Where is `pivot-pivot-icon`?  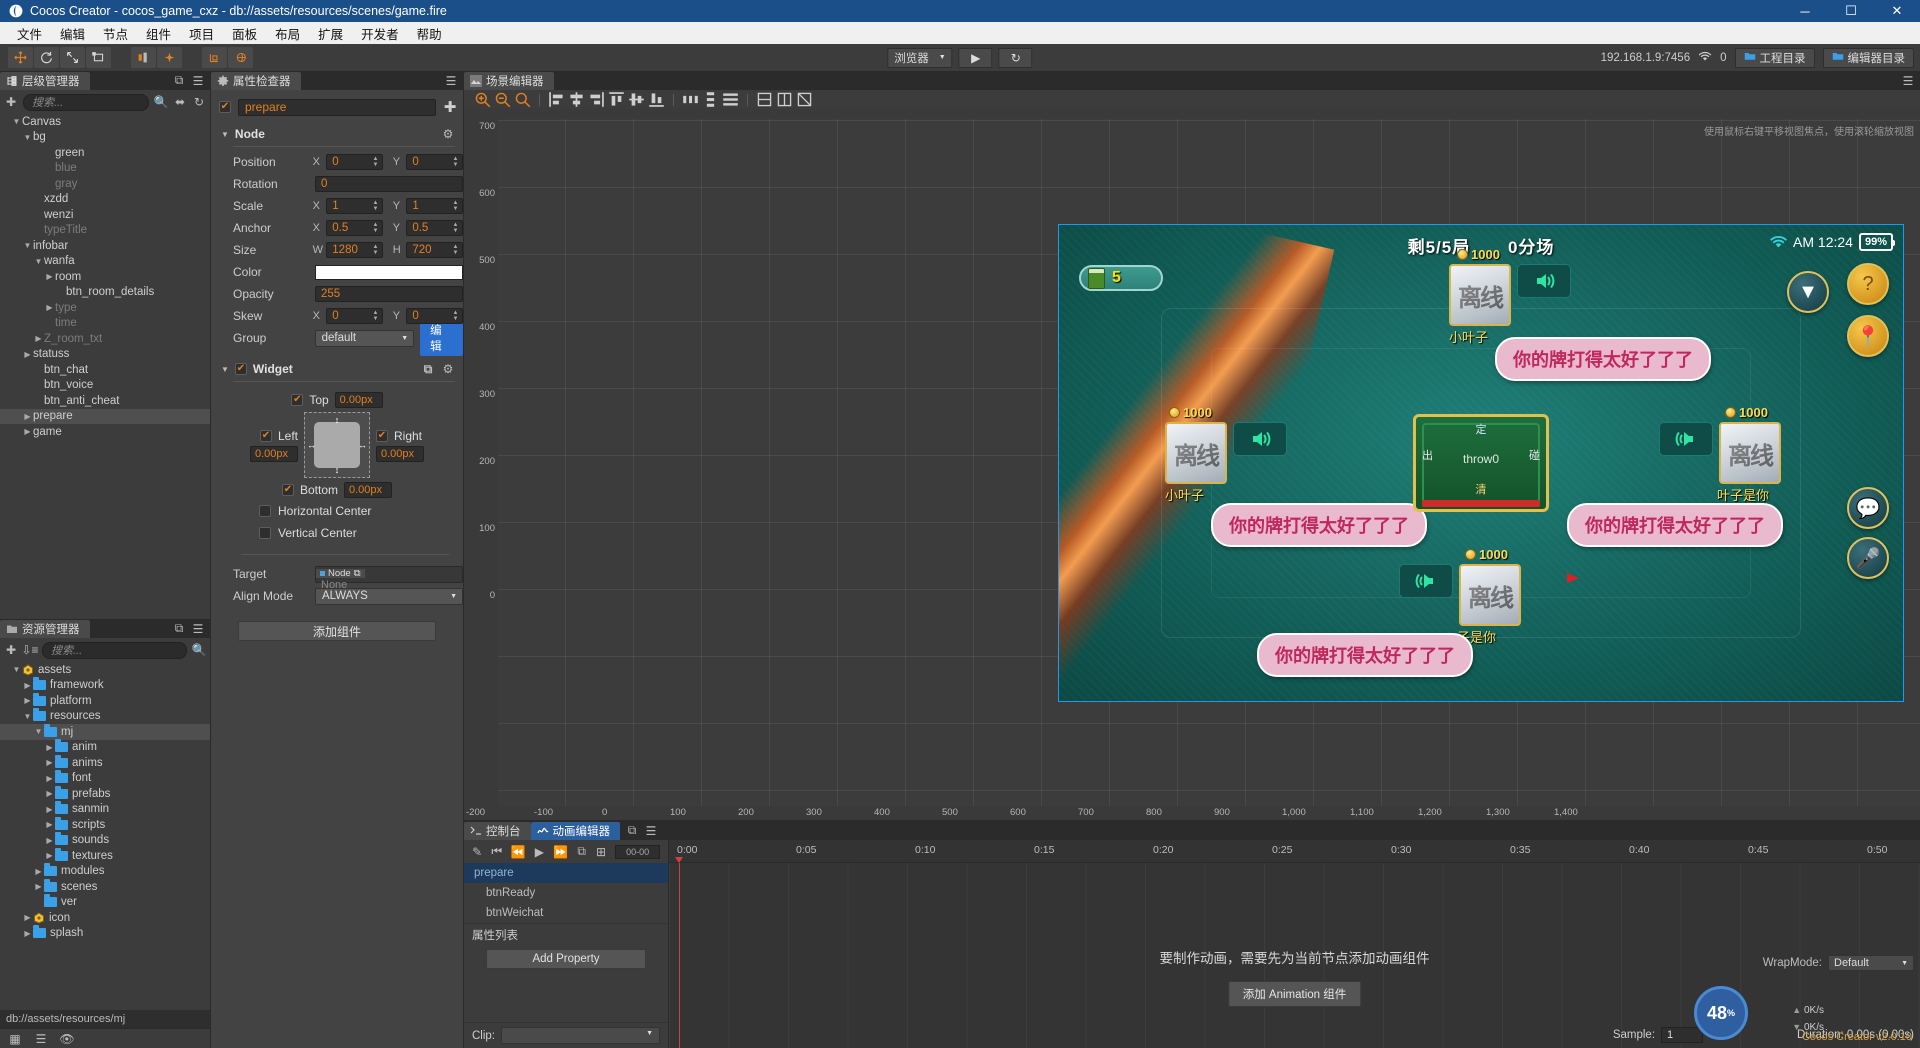
pivot-pivot-icon is located at coordinates (169, 57).